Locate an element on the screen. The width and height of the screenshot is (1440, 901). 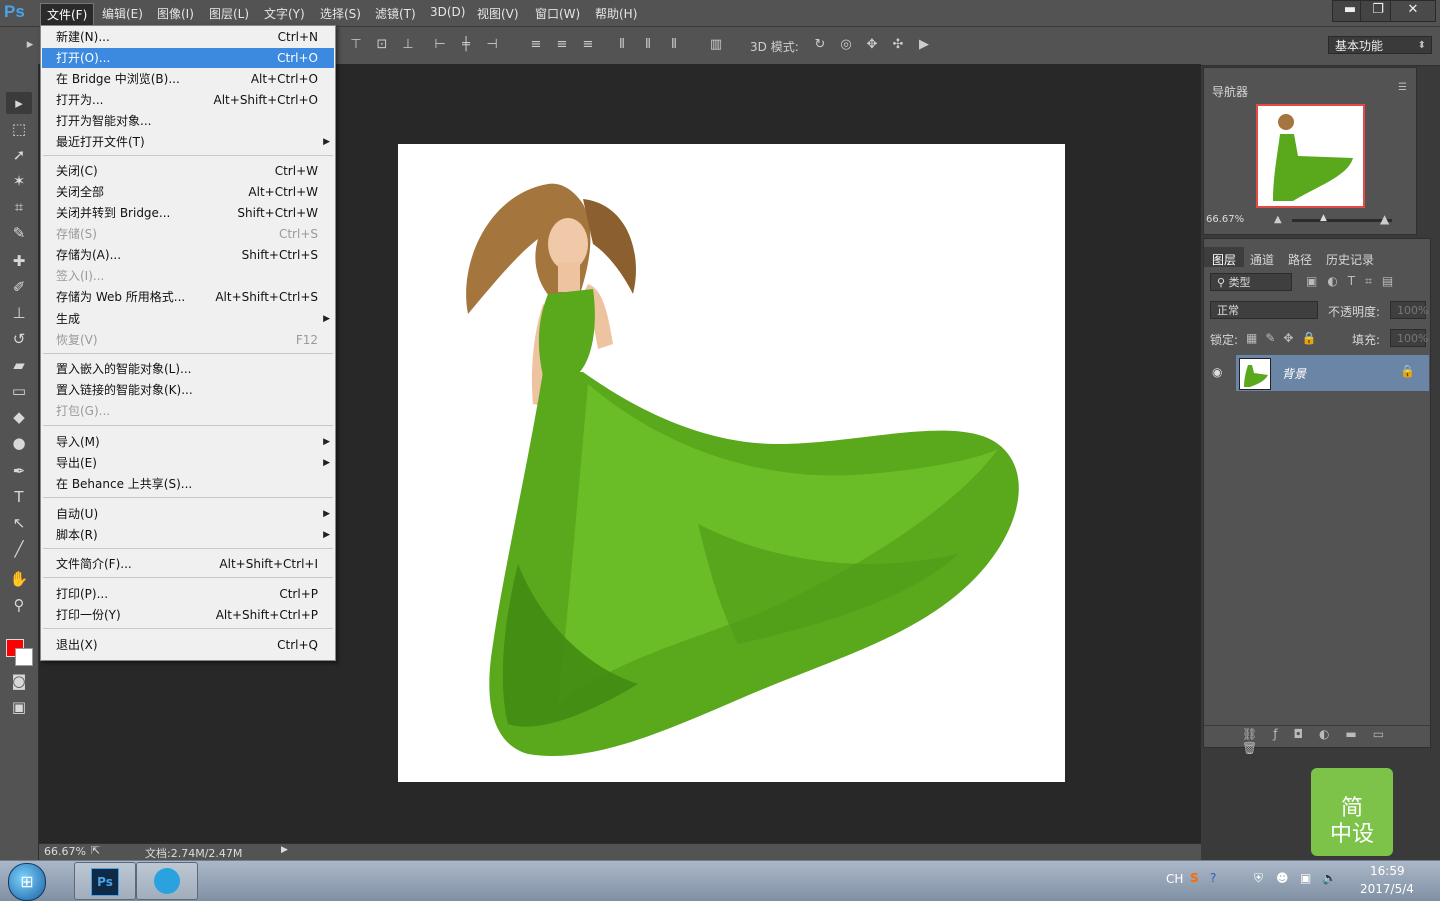
menu-item-export: 导出(E) ▶ is located at coordinates (188, 463).